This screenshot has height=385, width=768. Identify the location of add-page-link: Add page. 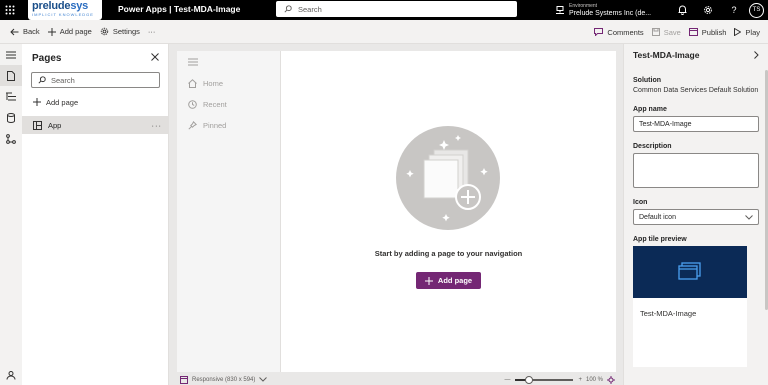
(95, 102).